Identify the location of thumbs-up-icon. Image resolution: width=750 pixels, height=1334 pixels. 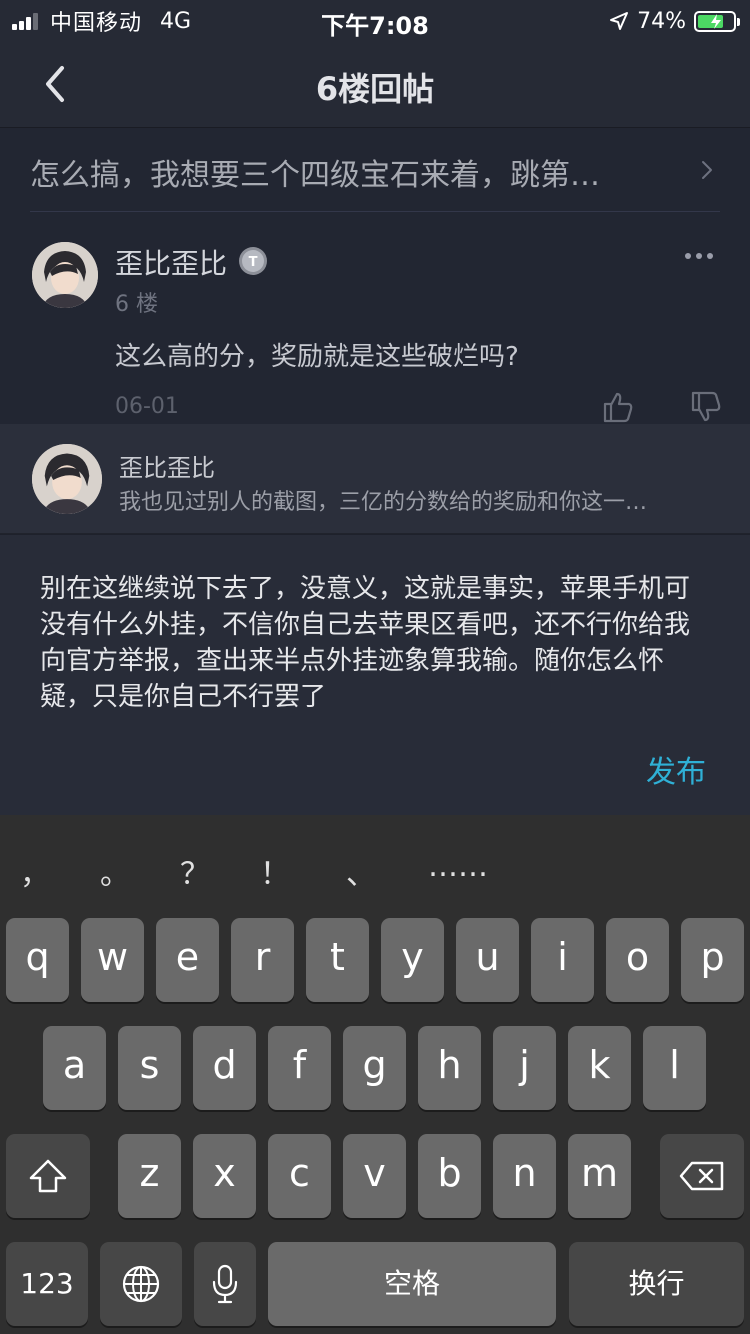
(618, 407).